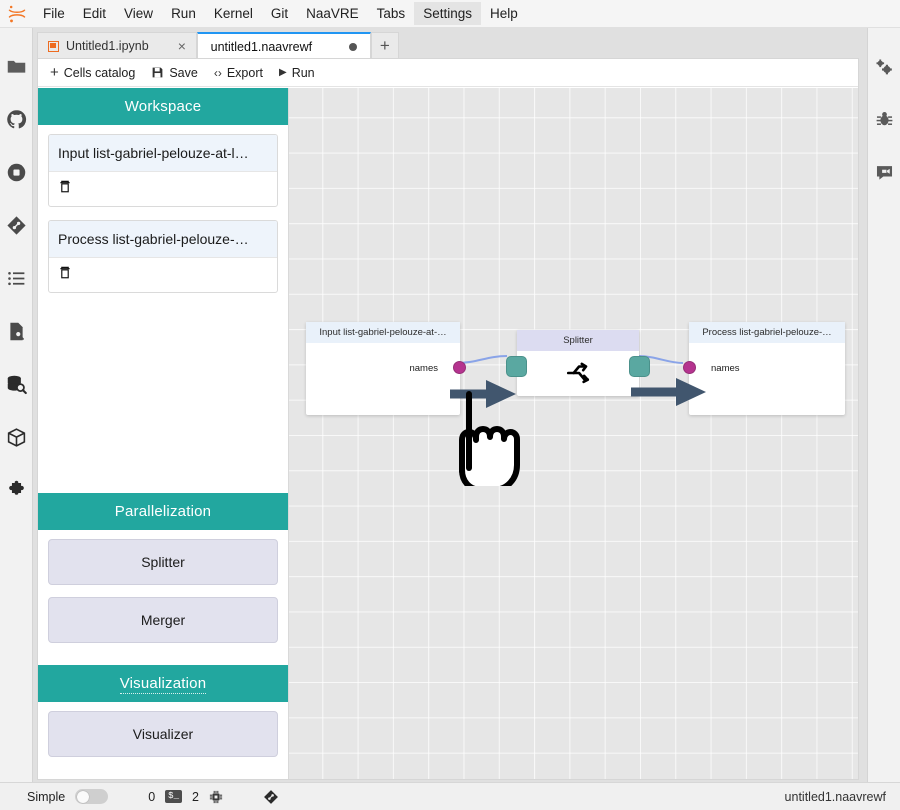 Image resolution: width=900 pixels, height=810 pixels. Describe the element at coordinates (195, 796) in the screenshot. I see `terminal-count: 2` at that location.